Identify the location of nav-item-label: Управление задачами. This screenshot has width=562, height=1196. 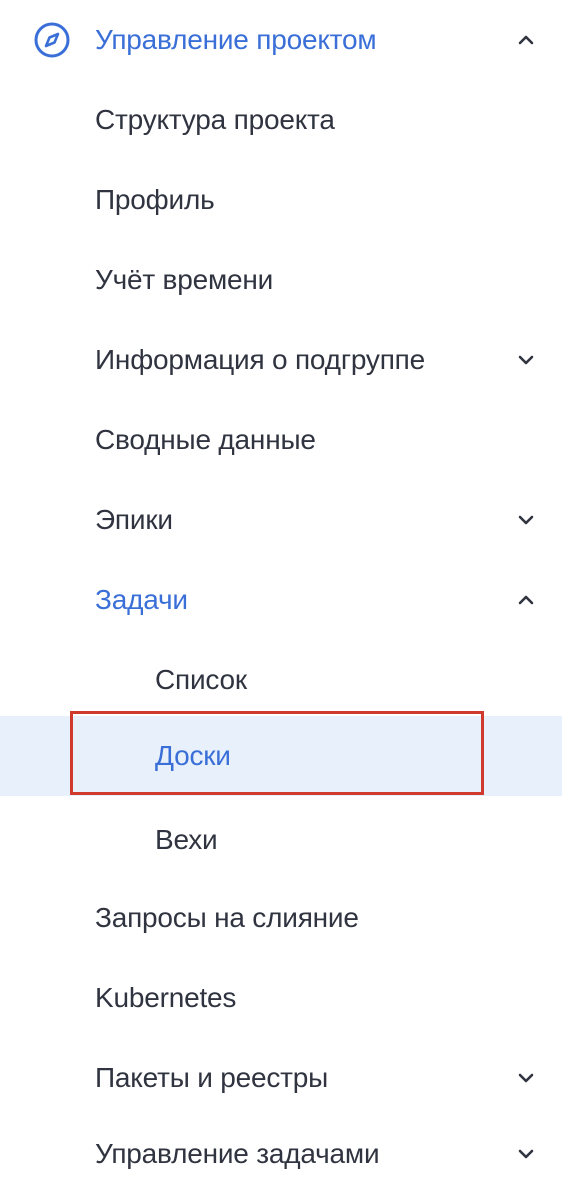
(237, 1153).